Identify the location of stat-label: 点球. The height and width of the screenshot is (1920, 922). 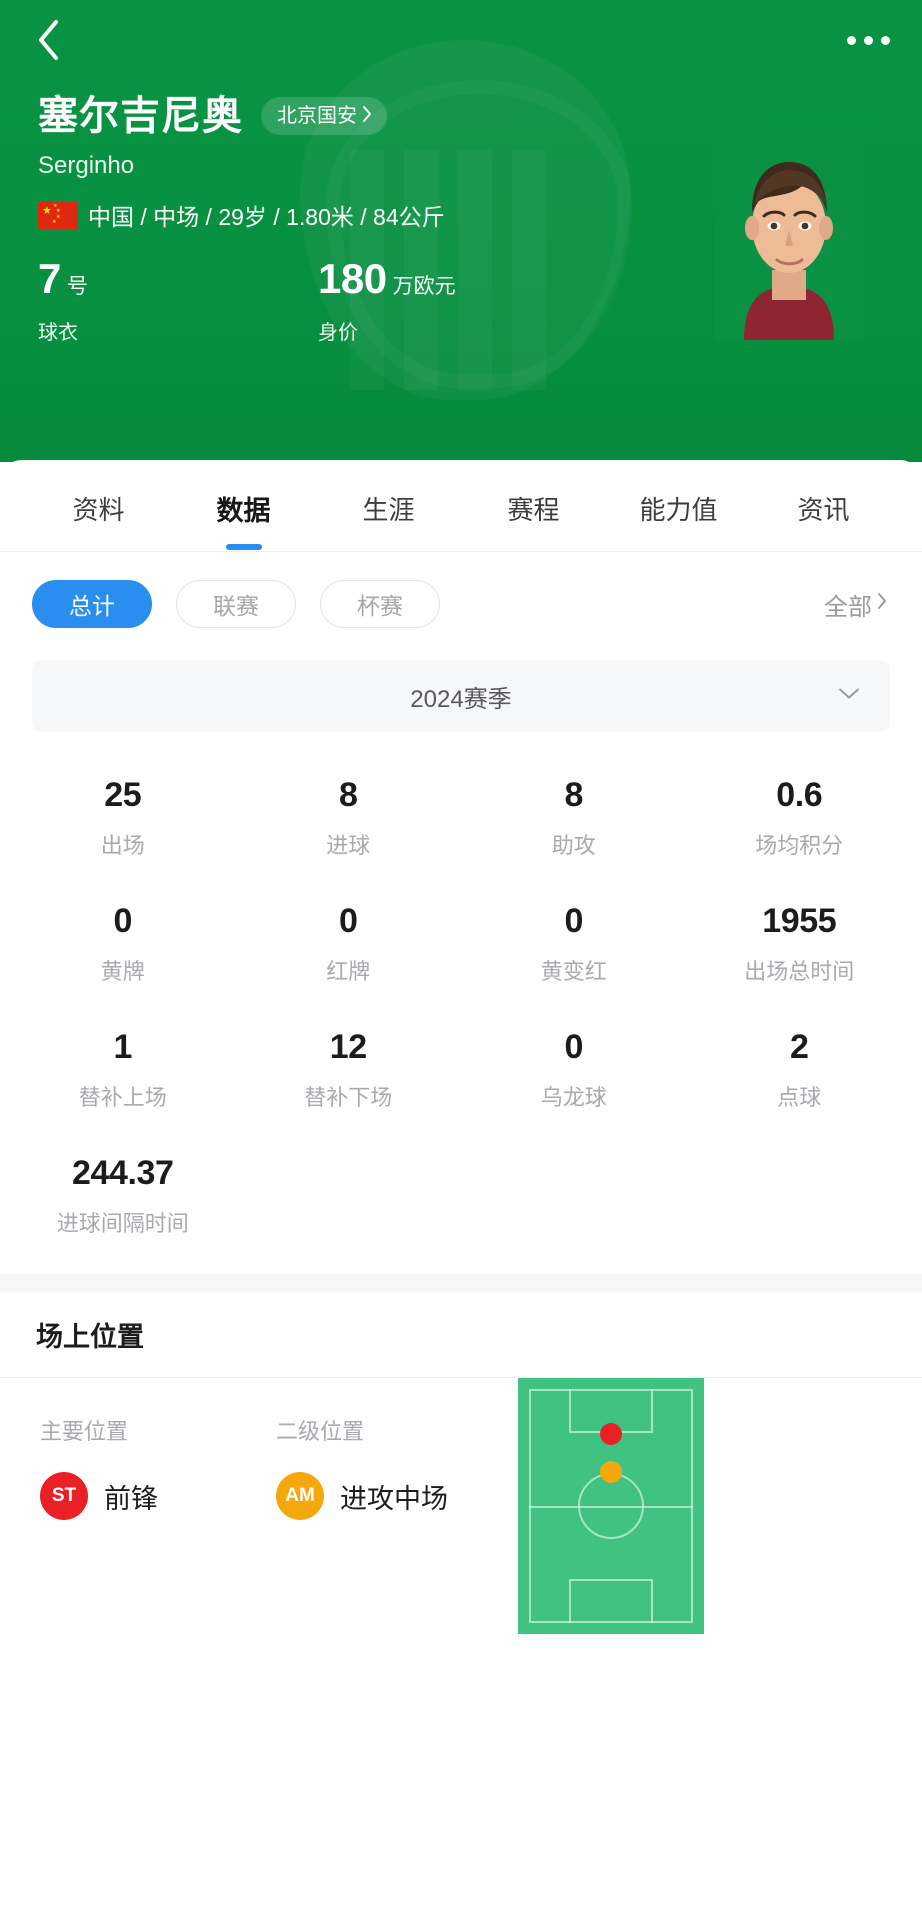
(799, 1097).